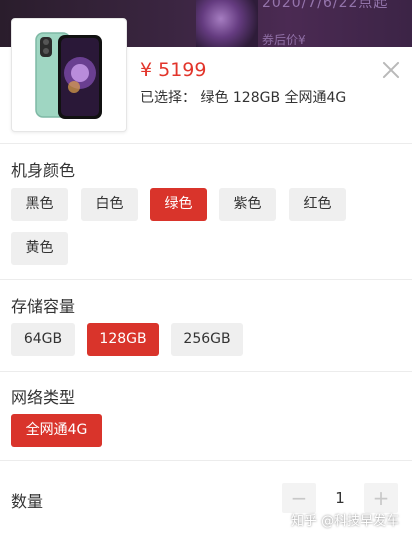 The height and width of the screenshot is (537, 412). What do you see at coordinates (325, 5) in the screenshot?
I see `background-date-text: 2020/7/6/22点起` at bounding box center [325, 5].